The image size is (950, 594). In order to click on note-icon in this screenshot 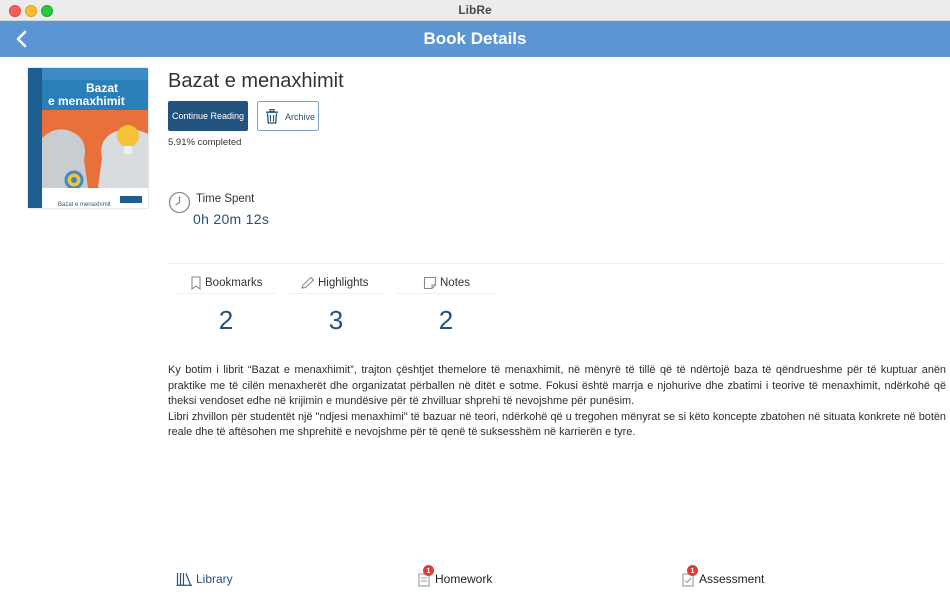, I will do `click(430, 283)`.